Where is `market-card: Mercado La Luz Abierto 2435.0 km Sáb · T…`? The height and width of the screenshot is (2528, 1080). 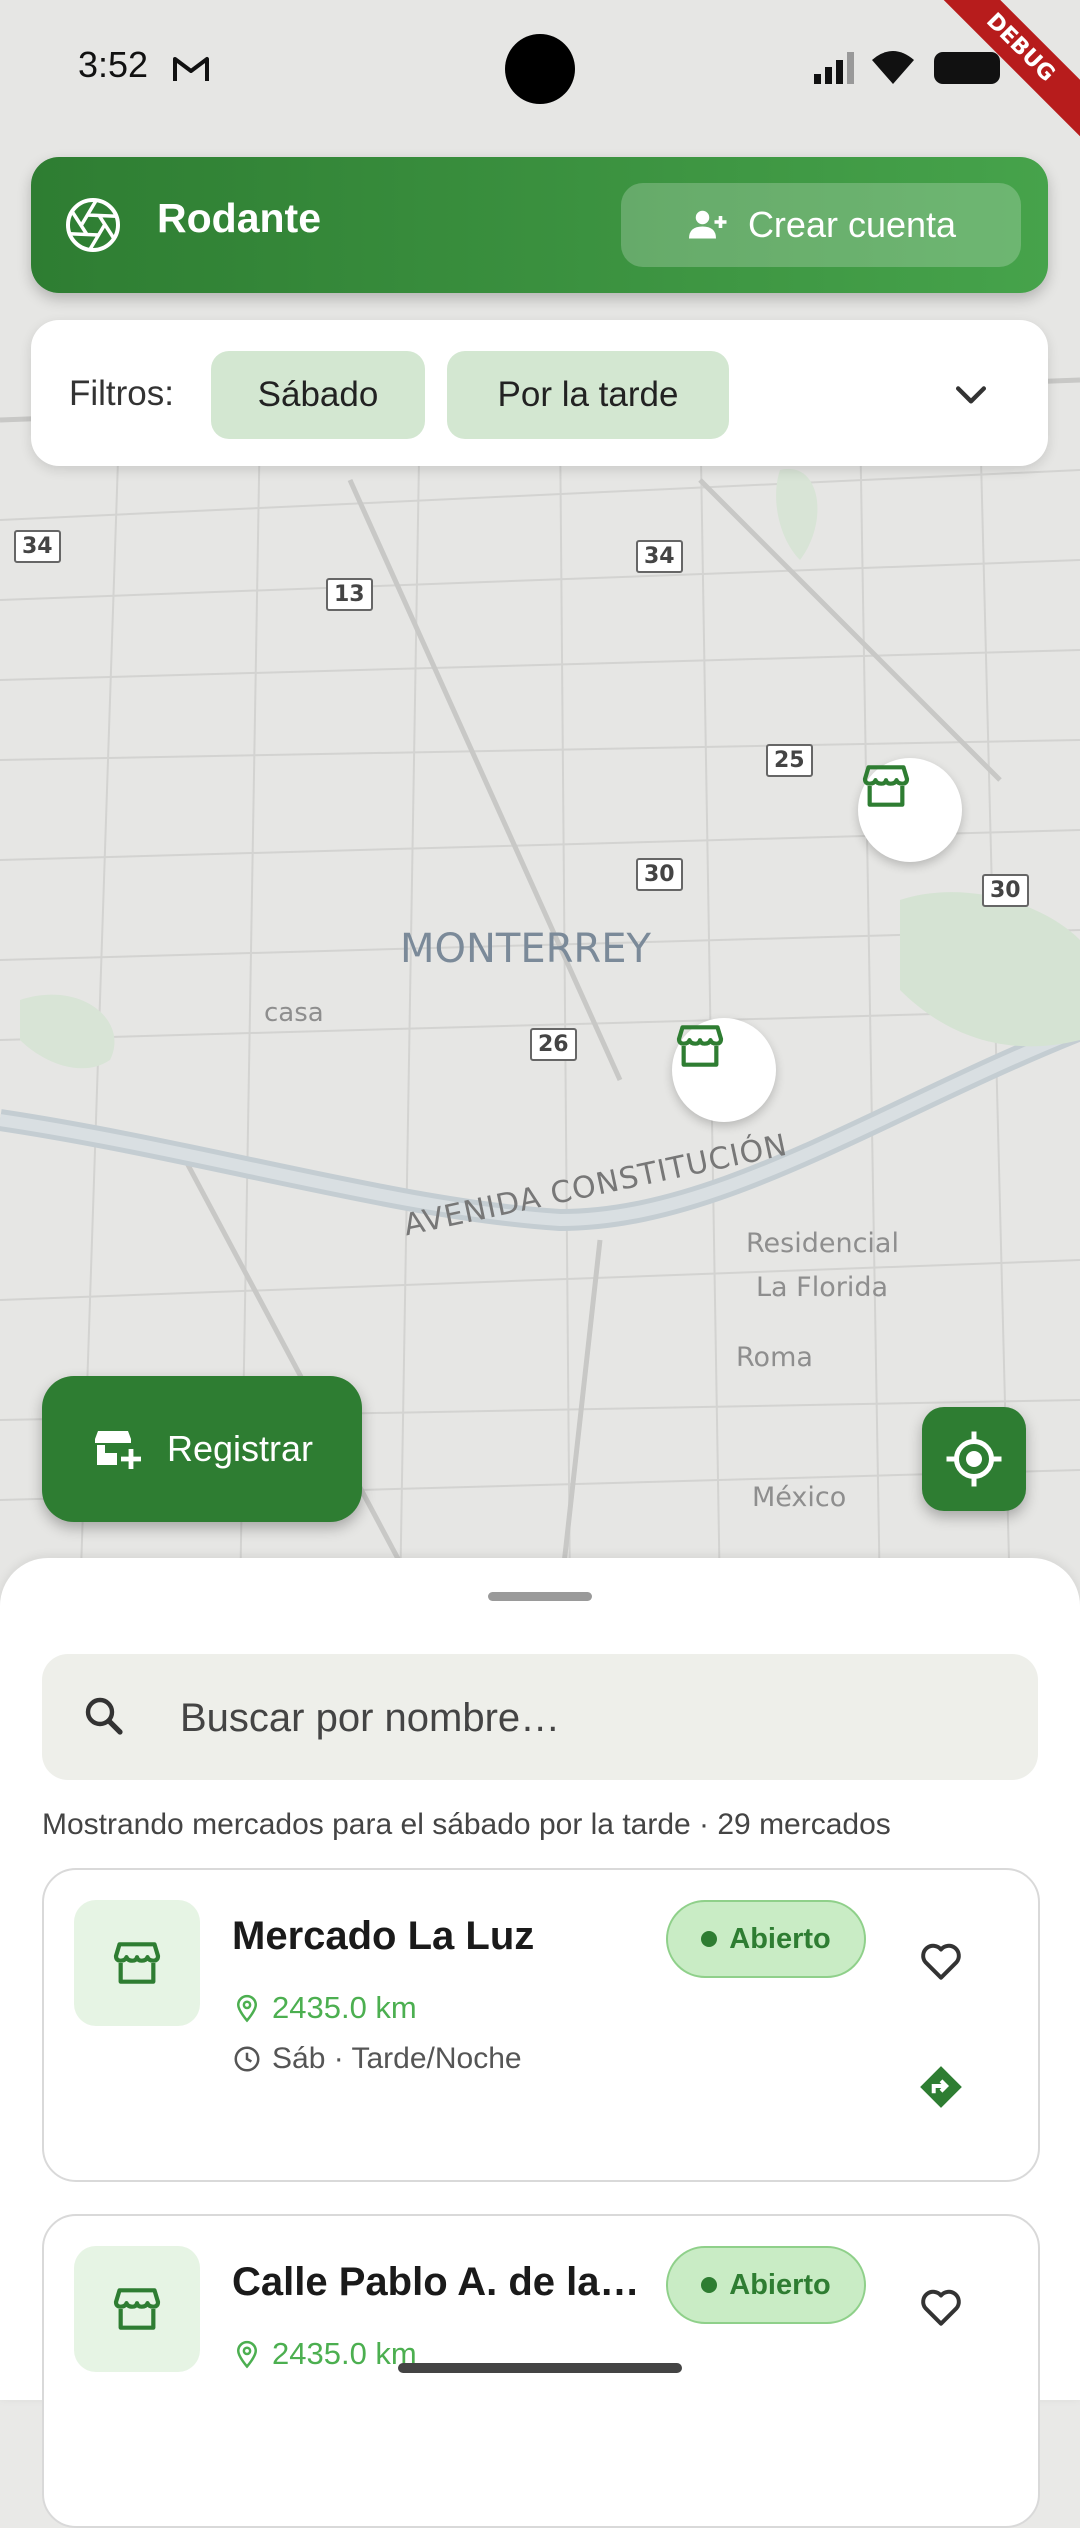 market-card: Mercado La Luz Abierto 2435.0 km Sáb · T… is located at coordinates (541, 2025).